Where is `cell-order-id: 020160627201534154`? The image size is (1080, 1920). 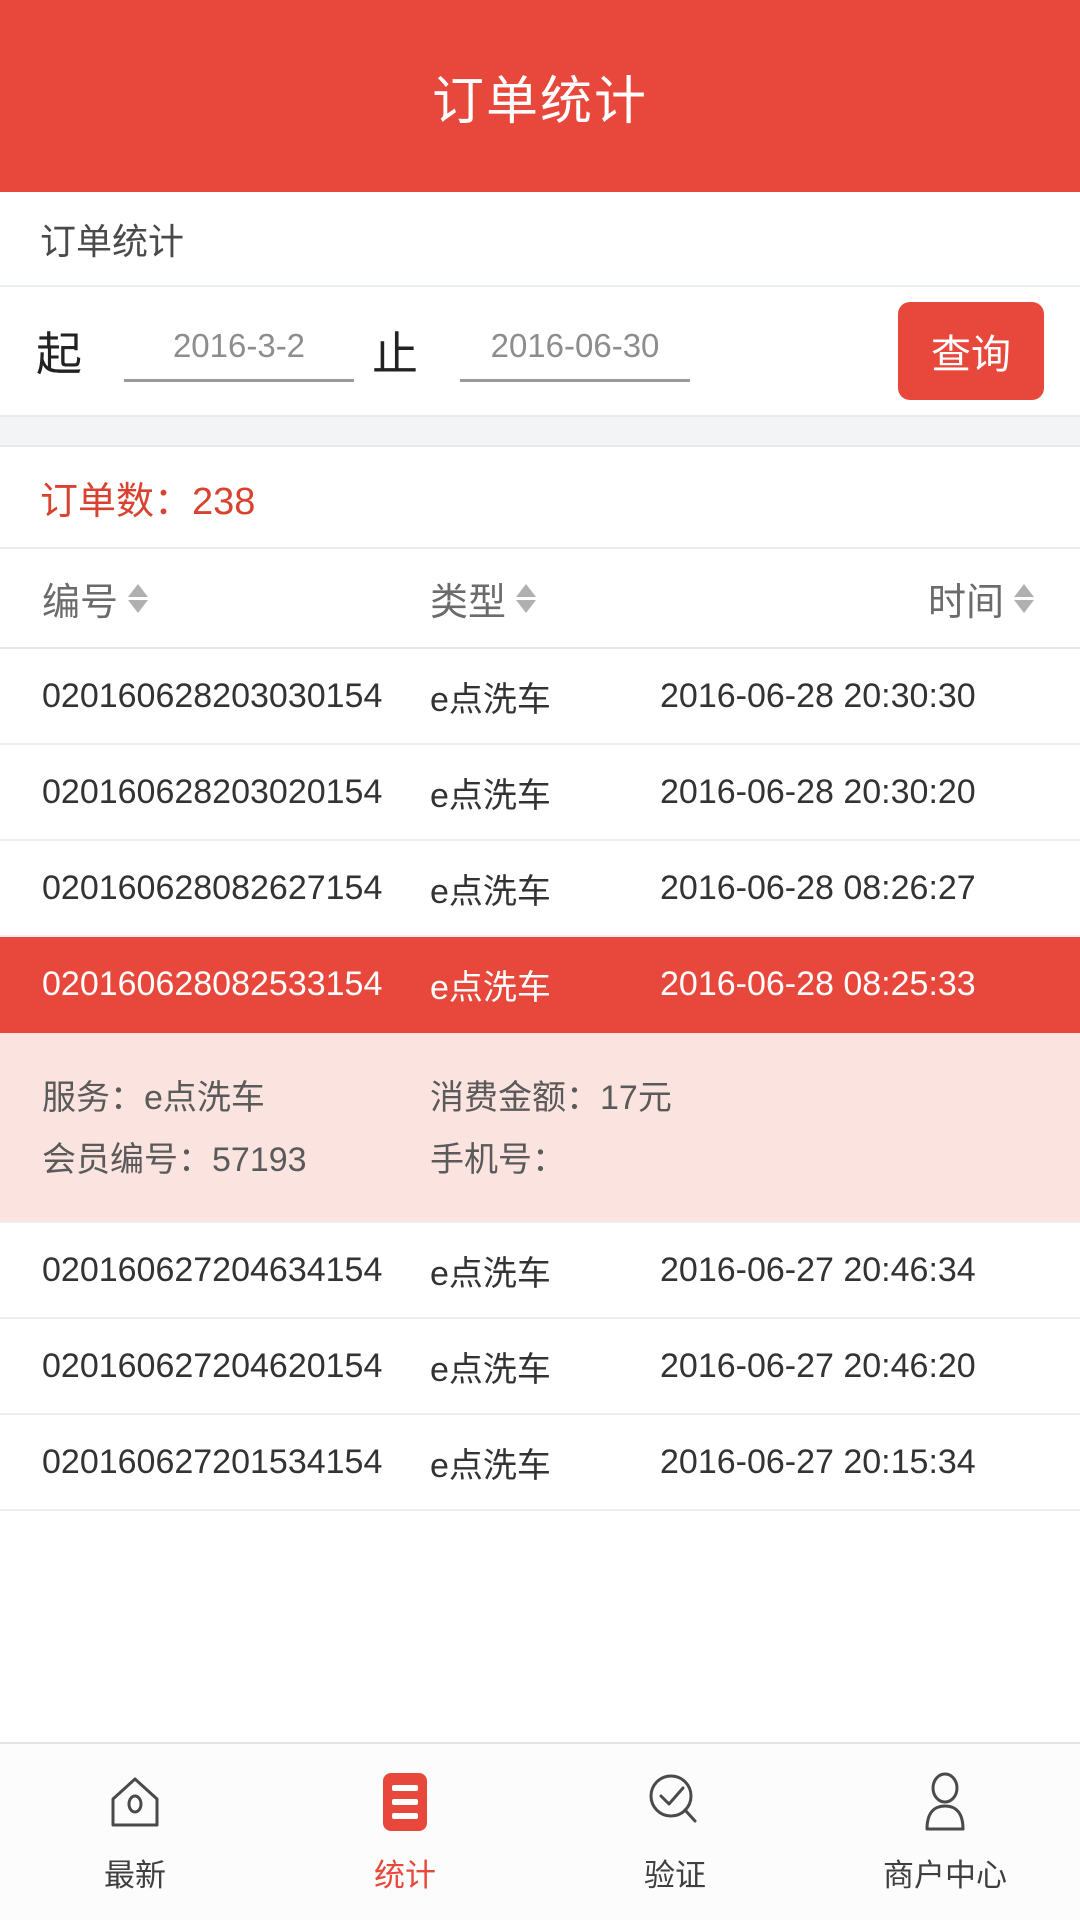
cell-order-id: 020160627201534154 is located at coordinates (212, 1461).